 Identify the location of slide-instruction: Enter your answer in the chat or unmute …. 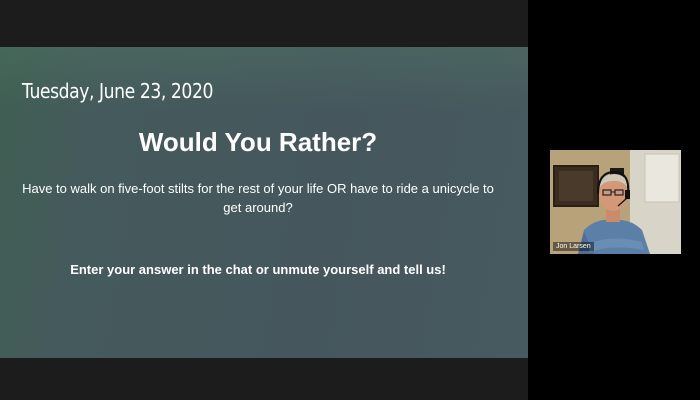
(258, 269).